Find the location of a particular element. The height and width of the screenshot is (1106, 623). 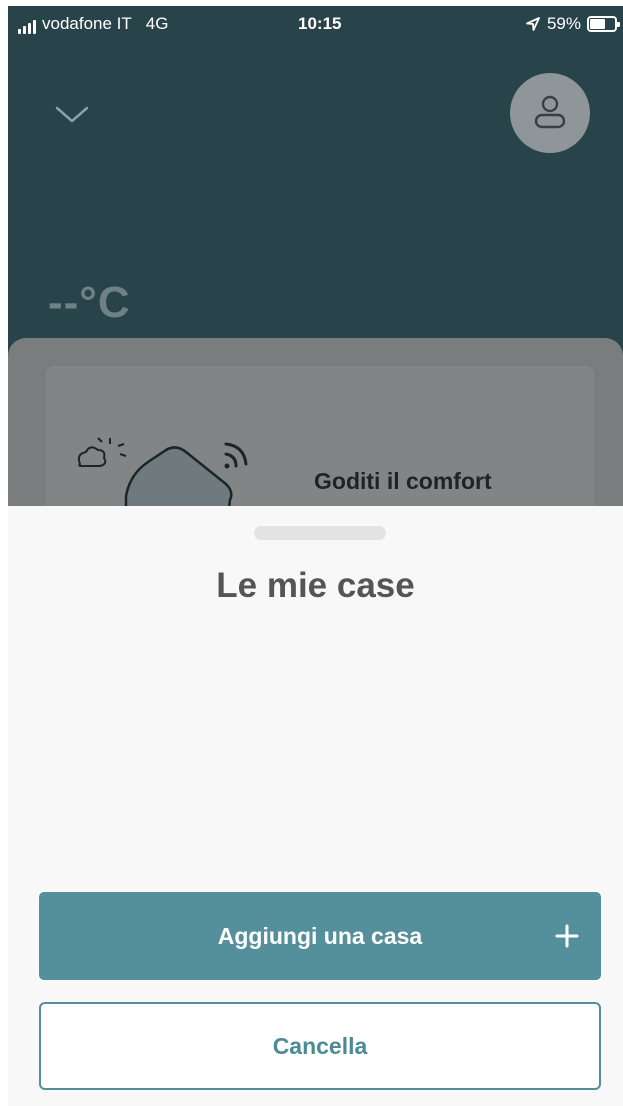

battery-level-fill is located at coordinates (598, 24).